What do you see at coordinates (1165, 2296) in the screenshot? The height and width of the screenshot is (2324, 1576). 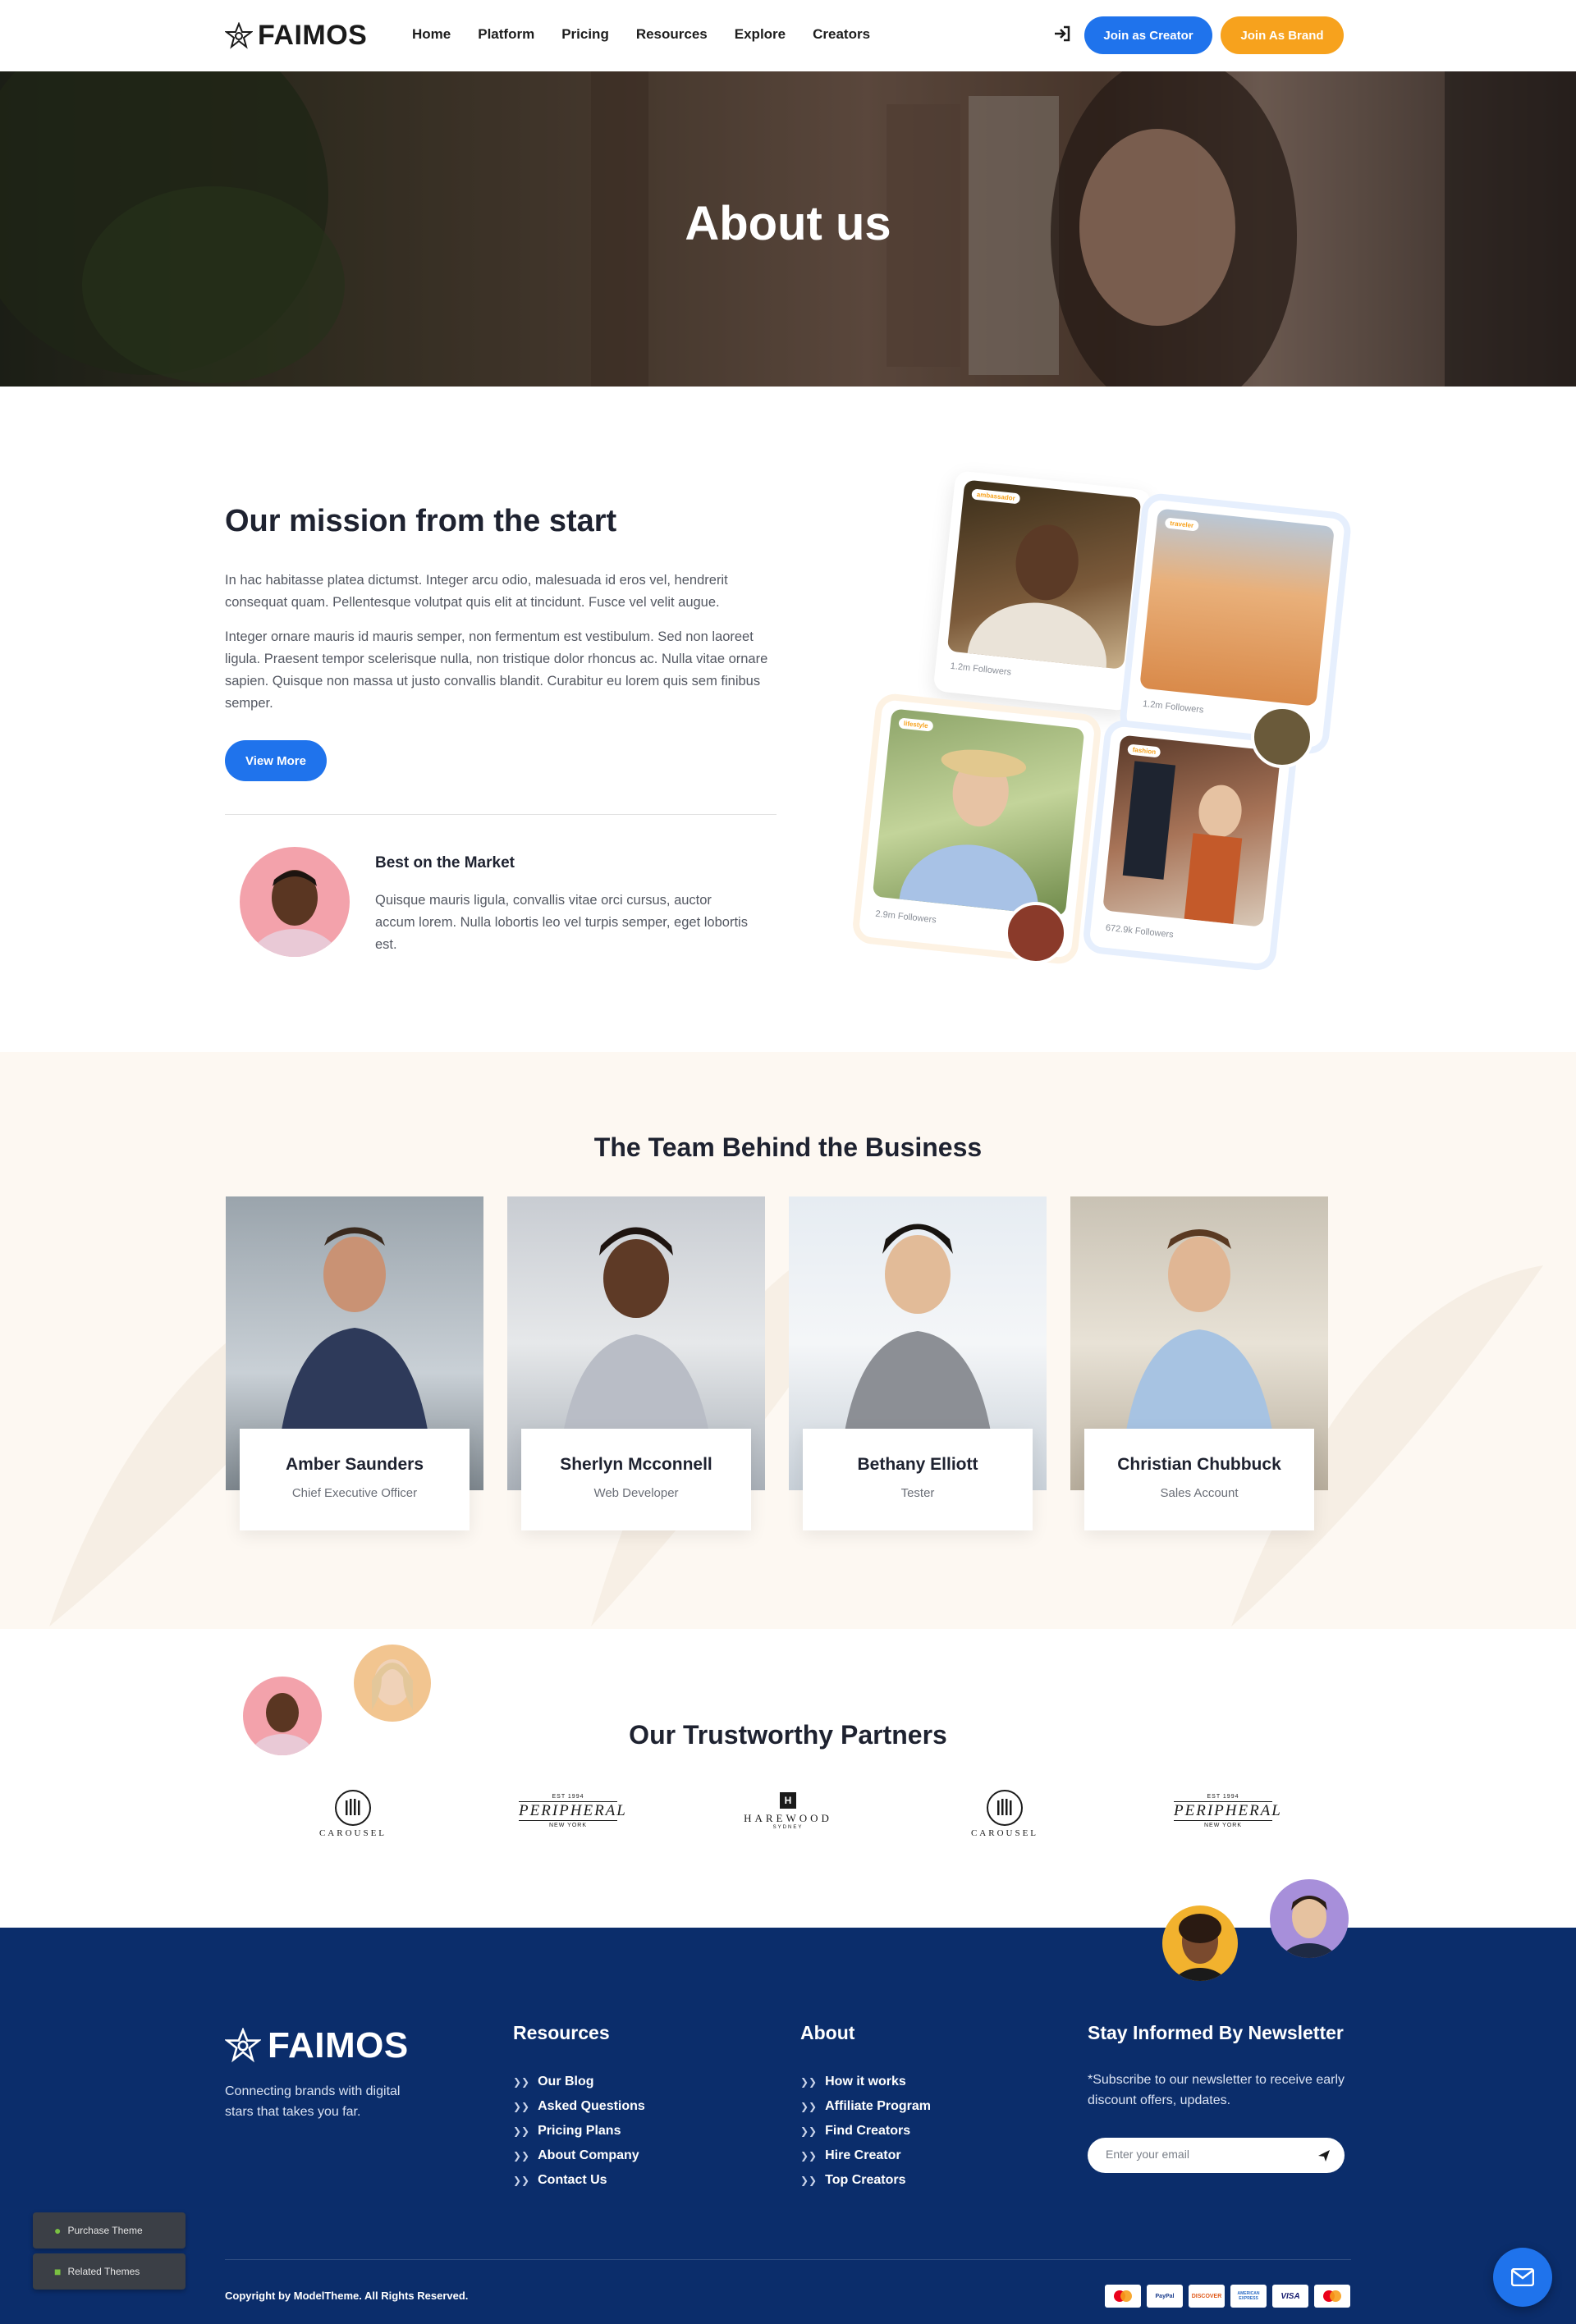 I see `paypal-icon: PayPal` at bounding box center [1165, 2296].